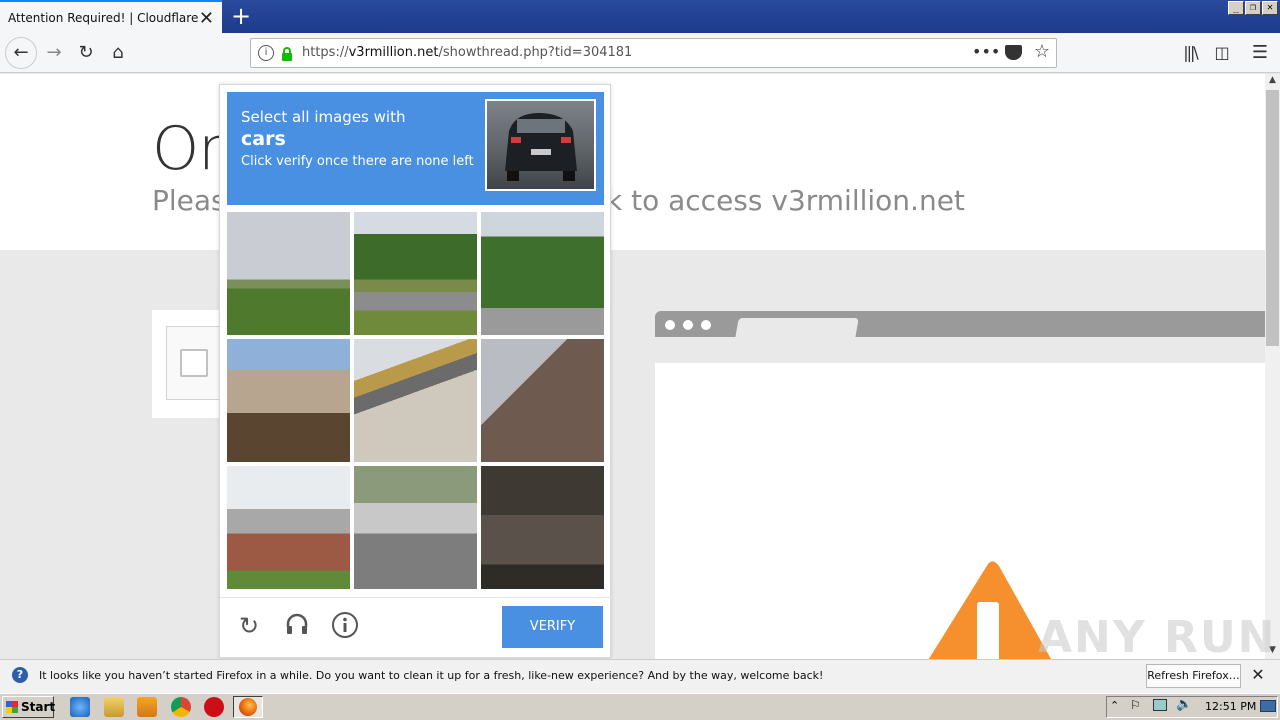  What do you see at coordinates (28, 707) in the screenshot?
I see `start-button: Start` at bounding box center [28, 707].